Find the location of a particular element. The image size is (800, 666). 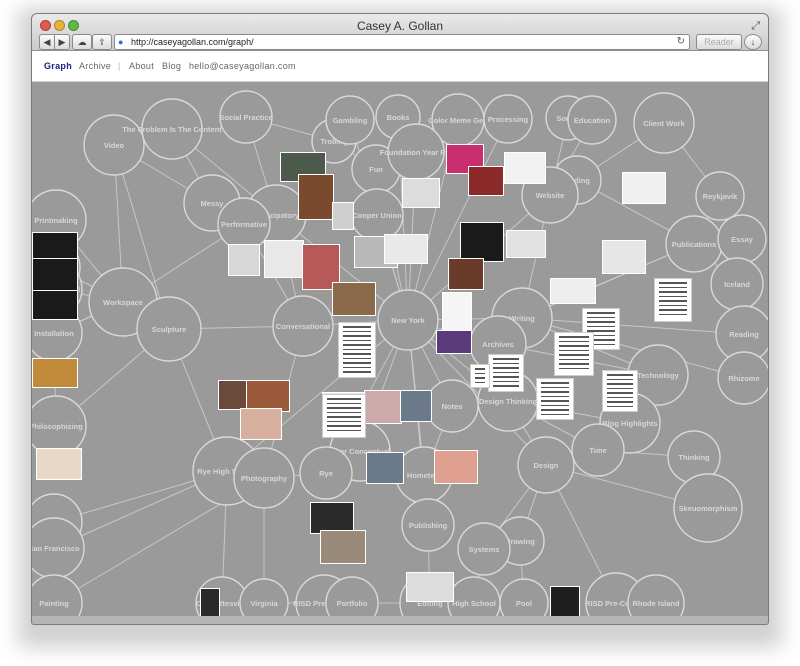

graph-node: Systems is located at coordinates (484, 549).